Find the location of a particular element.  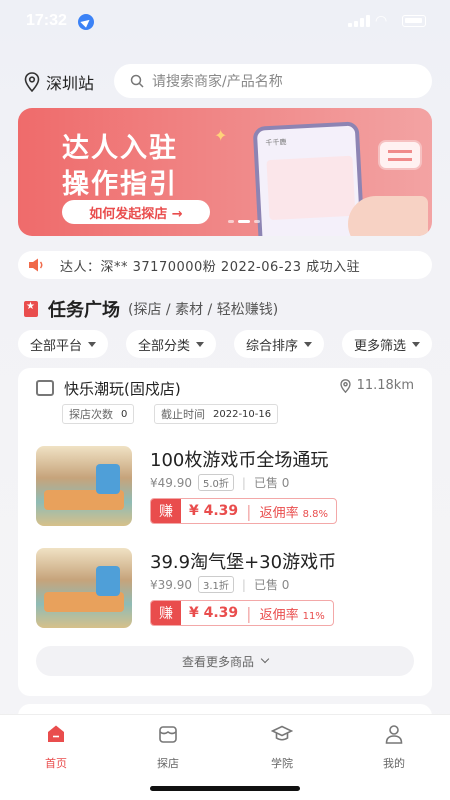

product-title: 39.9淘气堡+30游戏币 is located at coordinates (243, 562).